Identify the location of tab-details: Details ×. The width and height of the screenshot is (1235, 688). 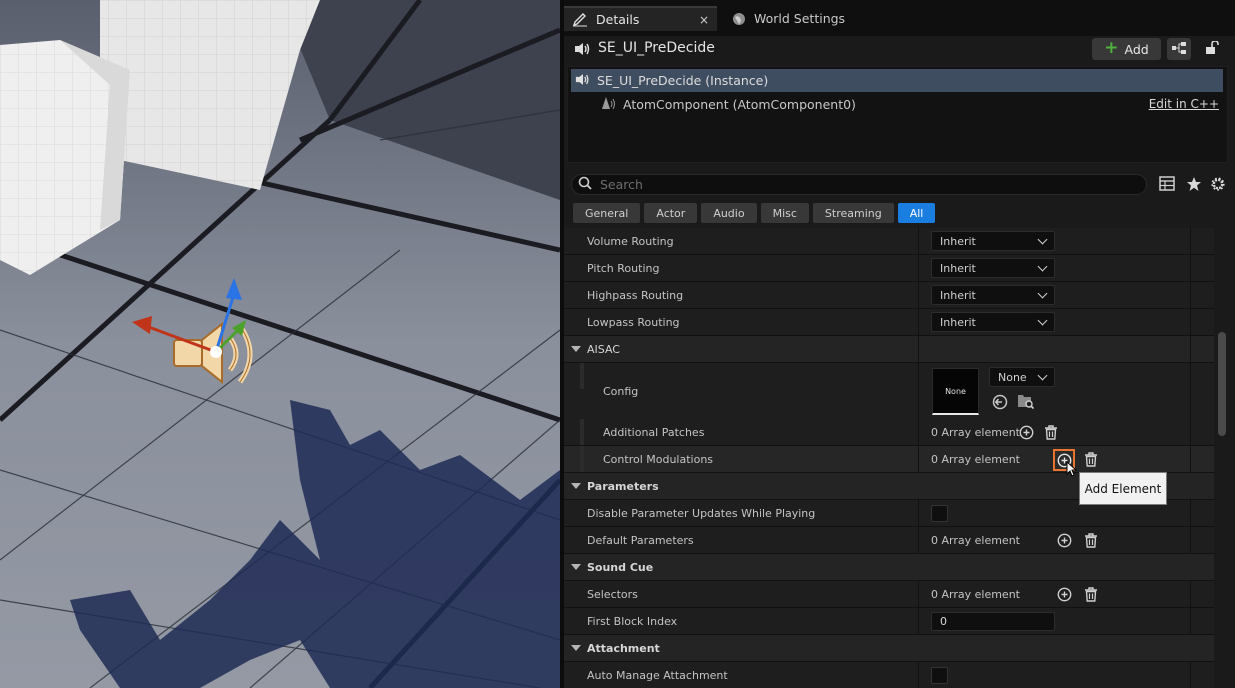
(640, 18).